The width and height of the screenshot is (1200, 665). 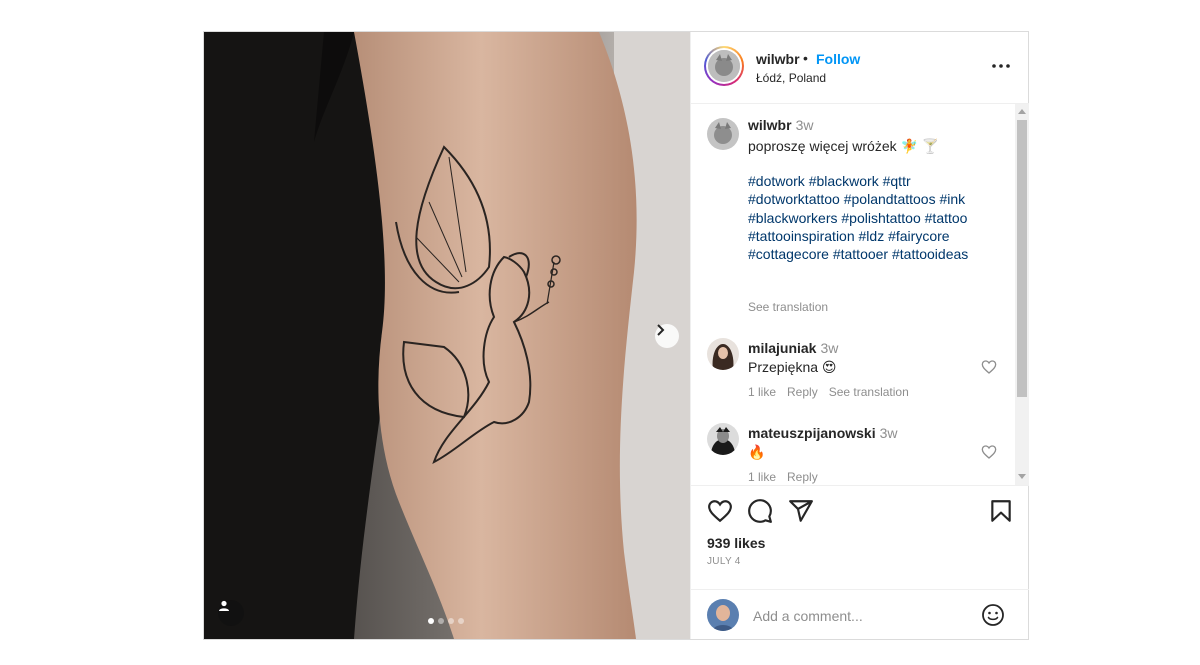 I want to click on bookmark-icon, so click(x=1001, y=511).